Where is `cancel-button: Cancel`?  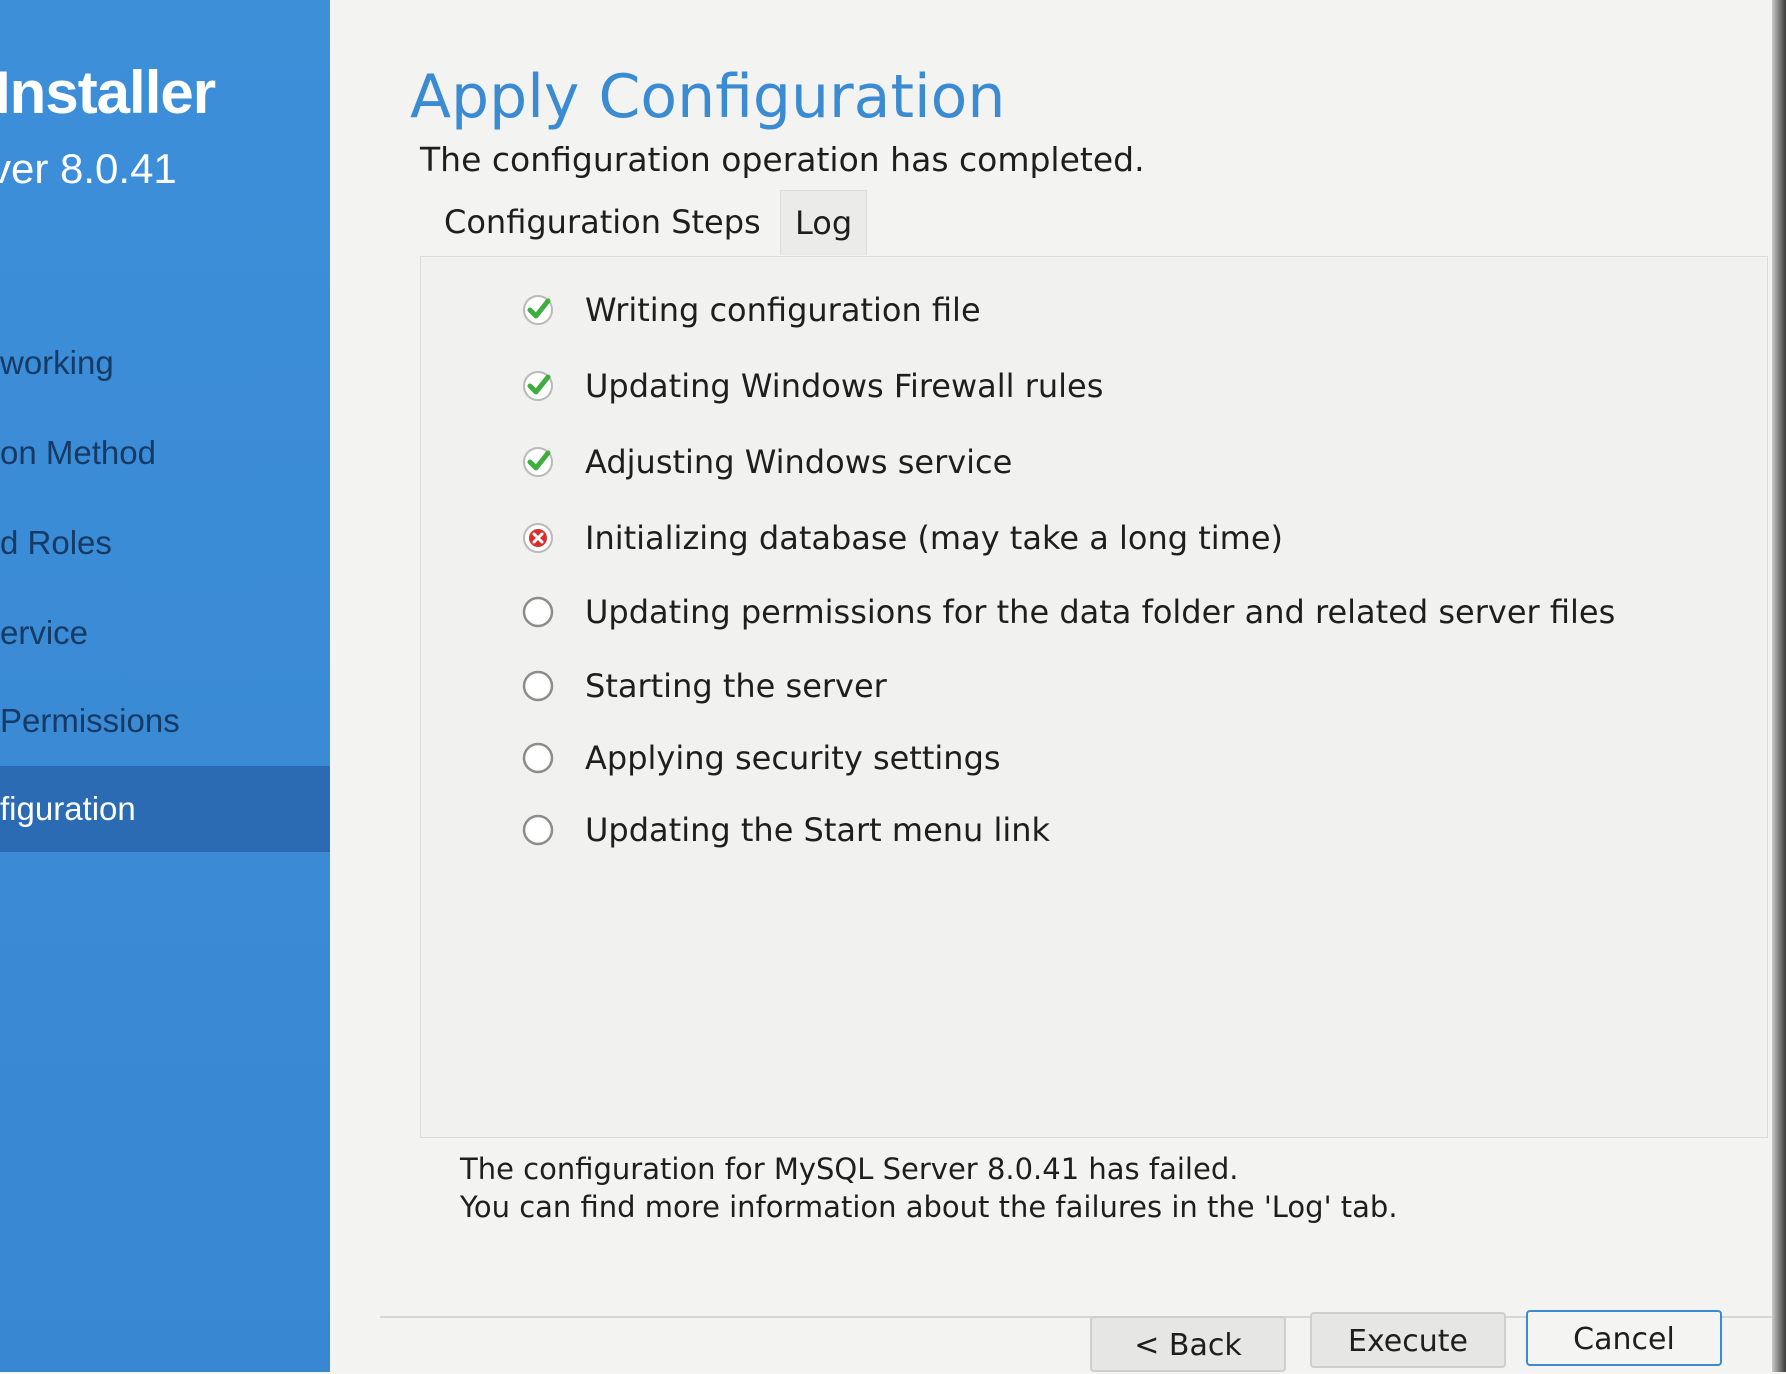
cancel-button: Cancel is located at coordinates (1624, 1338).